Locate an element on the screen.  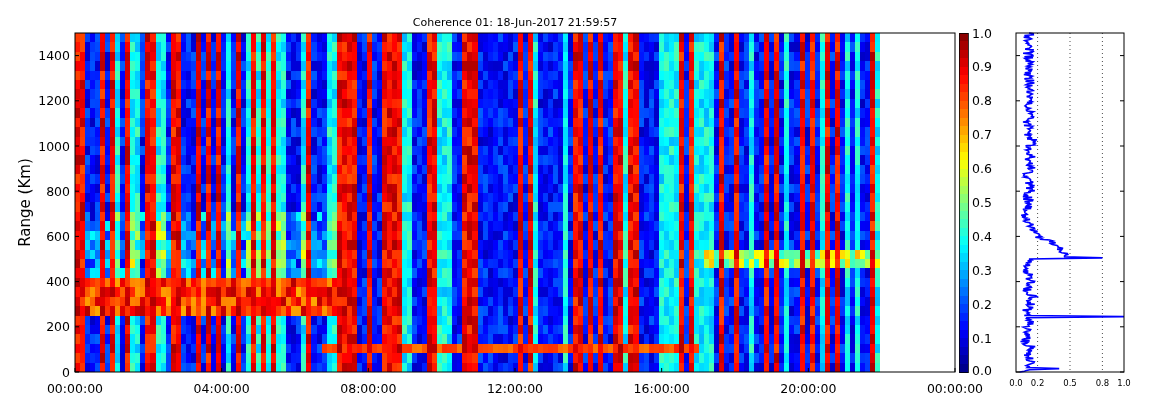
tick-label: 20:00:00 is located at coordinates (808, 388).